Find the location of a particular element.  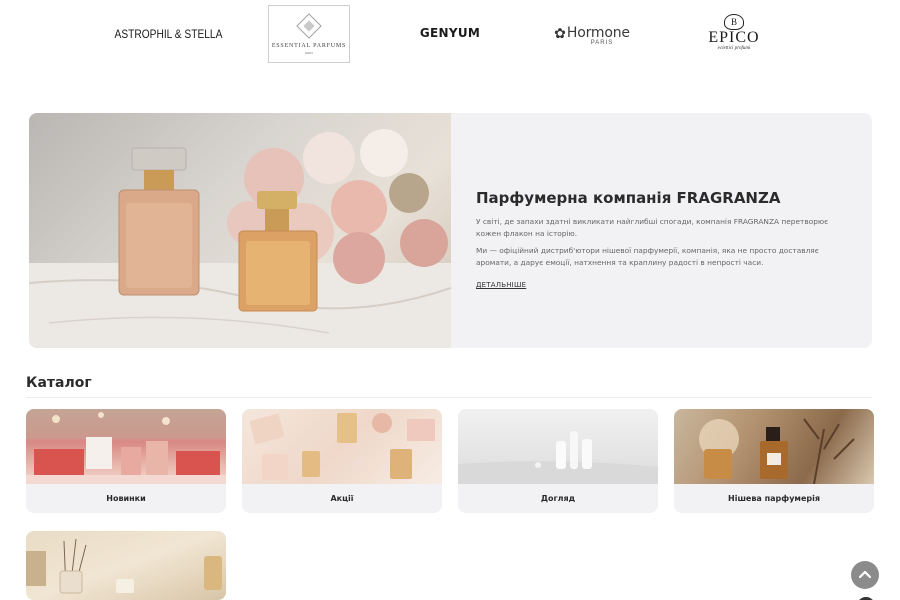

scroll-to-top-button is located at coordinates (865, 575).